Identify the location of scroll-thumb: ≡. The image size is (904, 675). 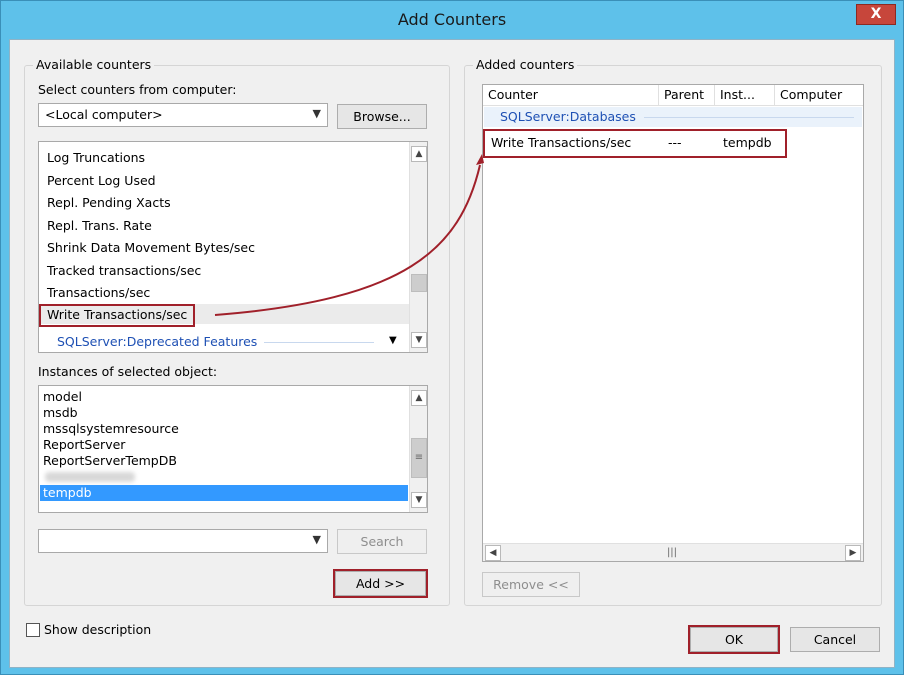
(419, 458).